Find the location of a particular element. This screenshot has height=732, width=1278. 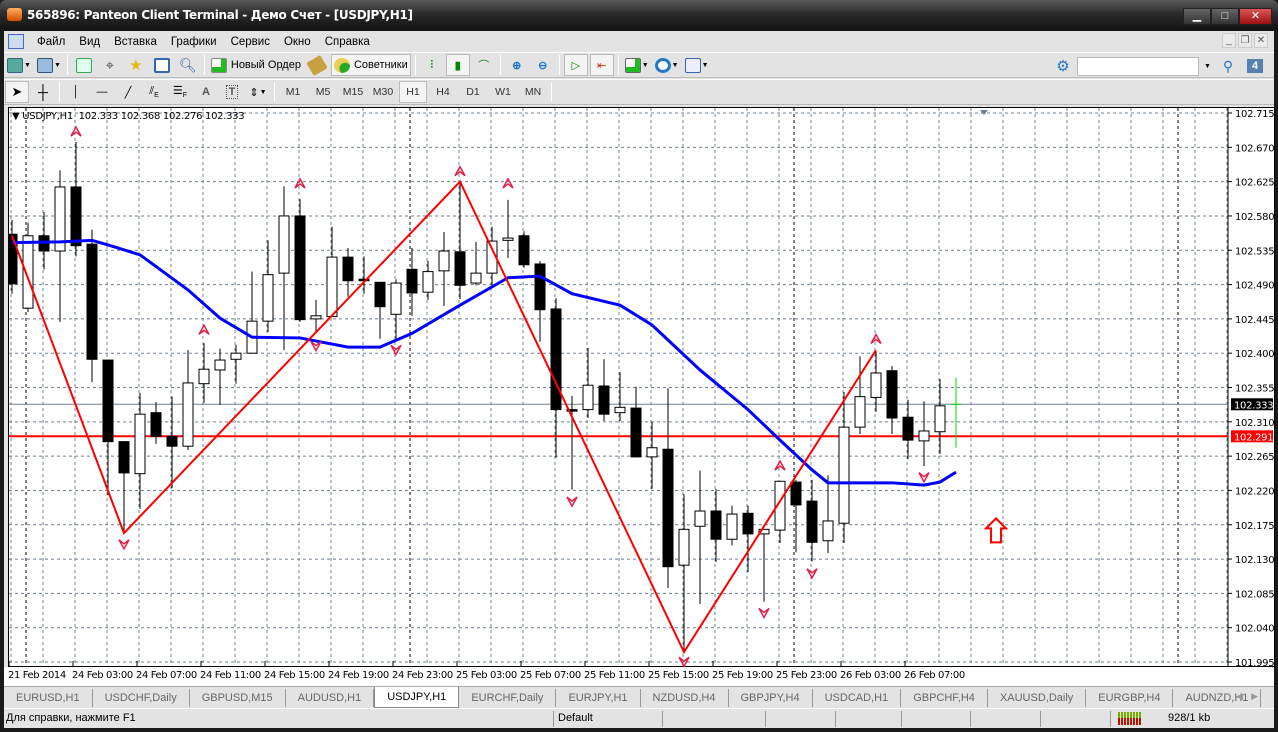

search-input is located at coordinates (1138, 66).